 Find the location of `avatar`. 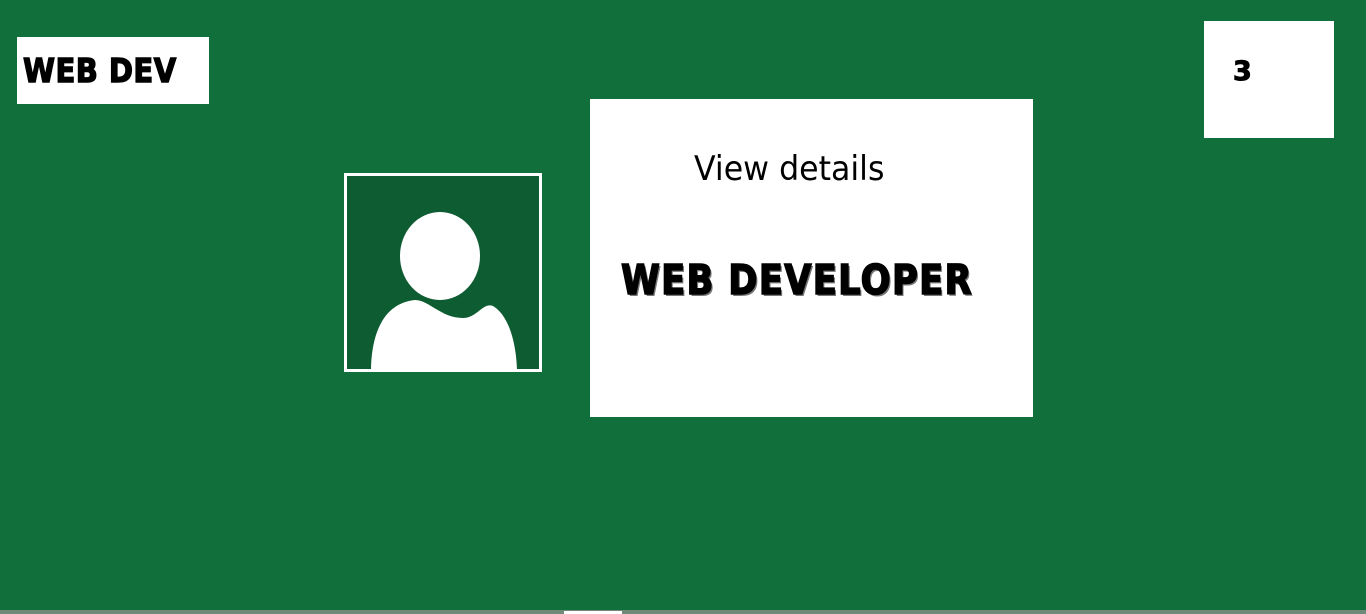

avatar is located at coordinates (443, 272).